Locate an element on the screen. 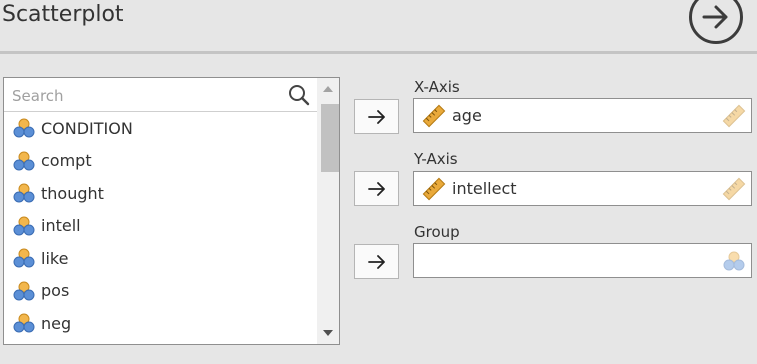  nominal-type-icon is located at coordinates (734, 261).